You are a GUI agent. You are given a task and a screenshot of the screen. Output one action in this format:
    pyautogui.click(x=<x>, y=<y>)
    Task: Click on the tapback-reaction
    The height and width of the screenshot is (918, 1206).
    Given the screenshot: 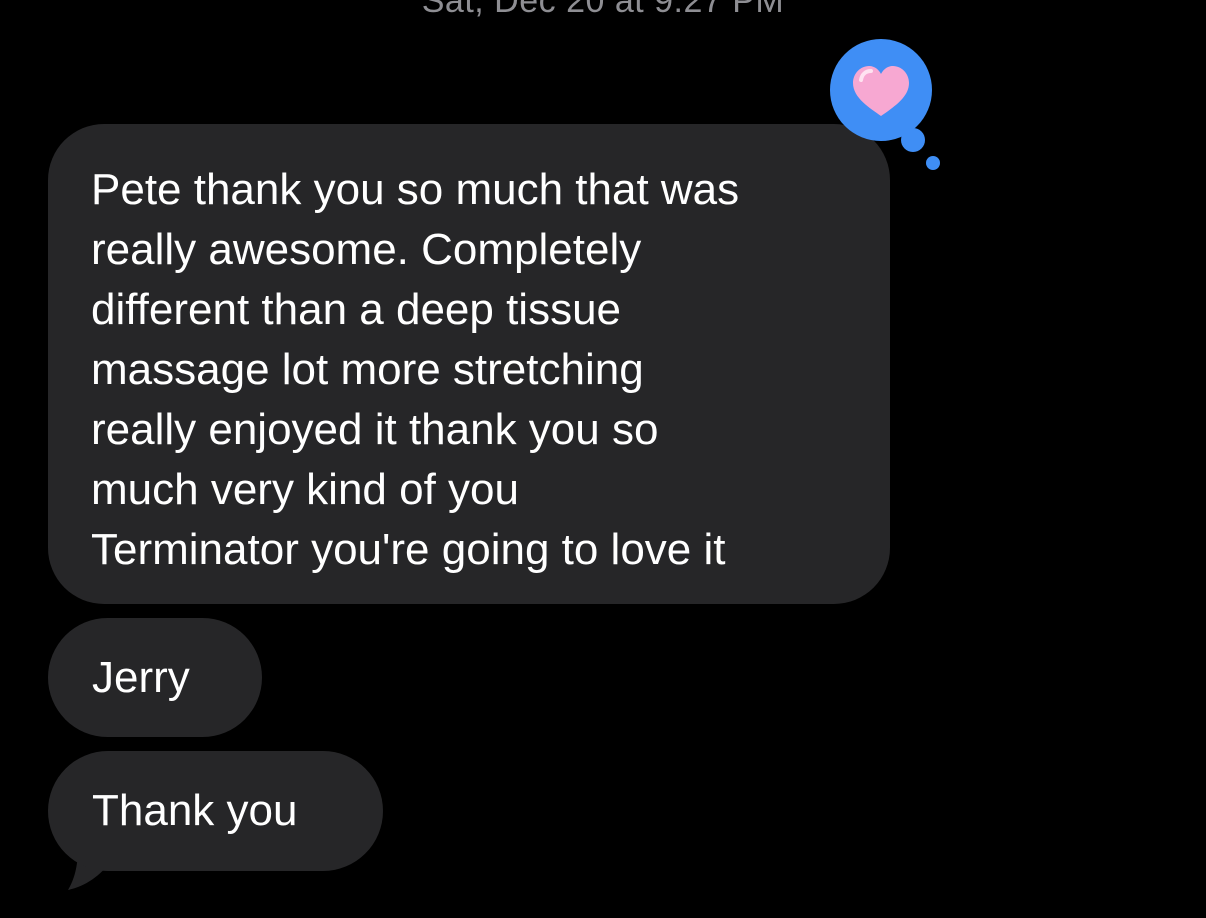 What is the action you would take?
    pyautogui.click(x=886, y=108)
    